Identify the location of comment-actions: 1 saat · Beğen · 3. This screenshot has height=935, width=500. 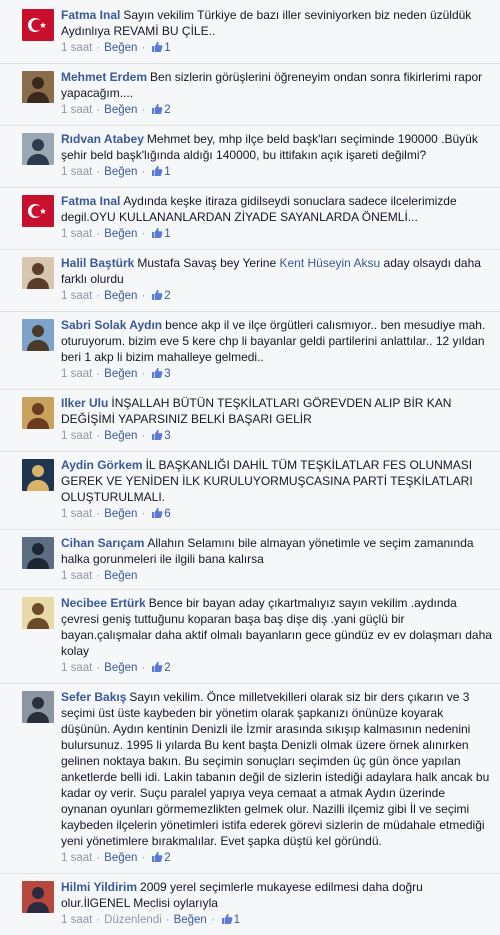
(276, 437).